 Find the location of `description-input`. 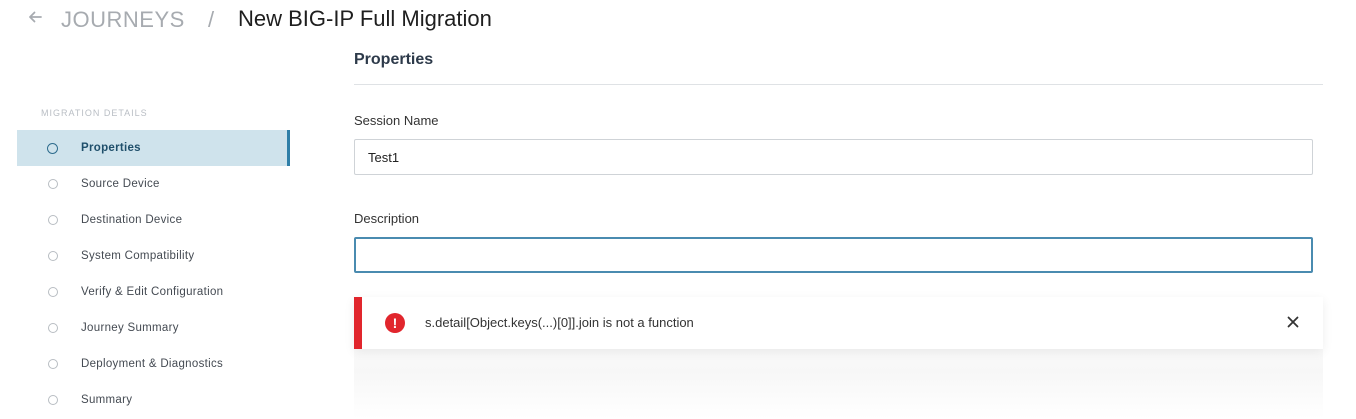

description-input is located at coordinates (833, 255).